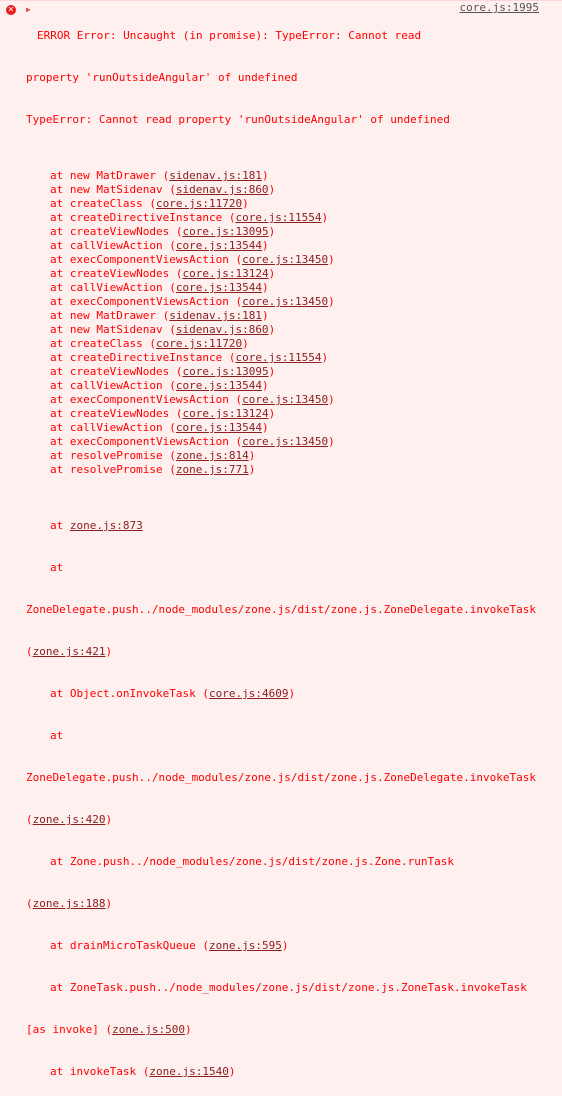 The width and height of the screenshot is (562, 1096). I want to click on stack-frame-link: core.js:4609, so click(248, 693).